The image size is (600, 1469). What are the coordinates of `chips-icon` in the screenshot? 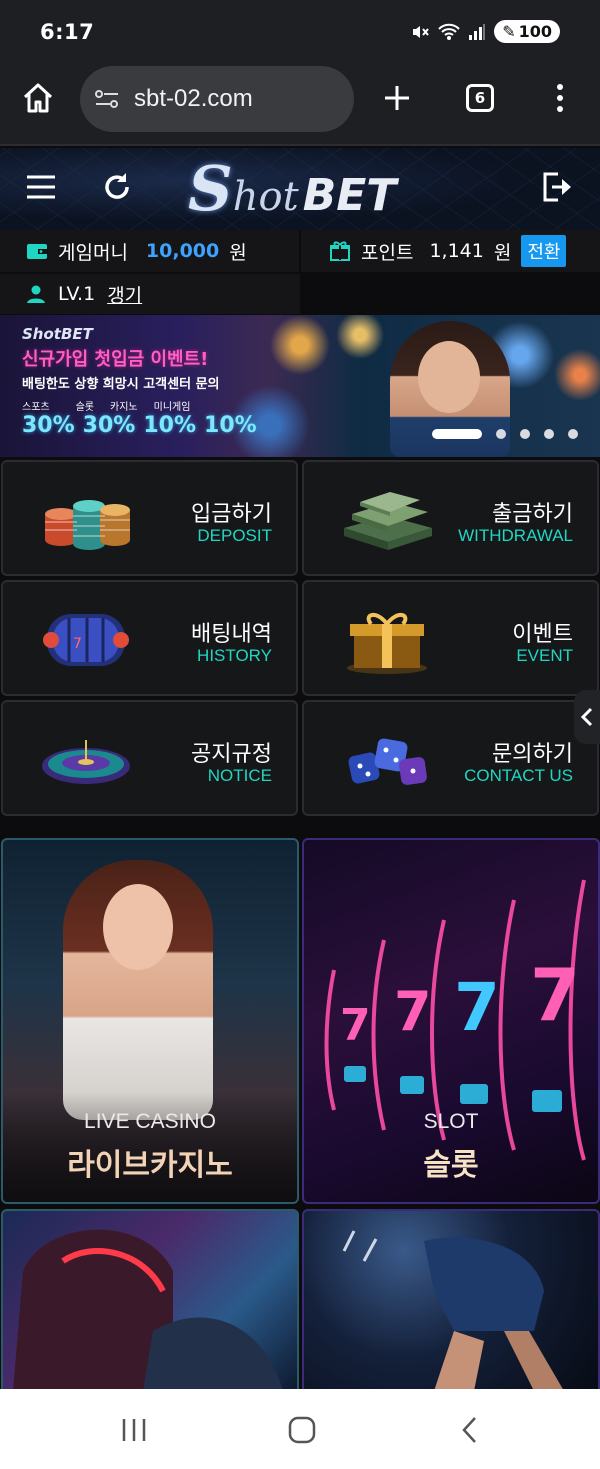 It's located at (87, 525).